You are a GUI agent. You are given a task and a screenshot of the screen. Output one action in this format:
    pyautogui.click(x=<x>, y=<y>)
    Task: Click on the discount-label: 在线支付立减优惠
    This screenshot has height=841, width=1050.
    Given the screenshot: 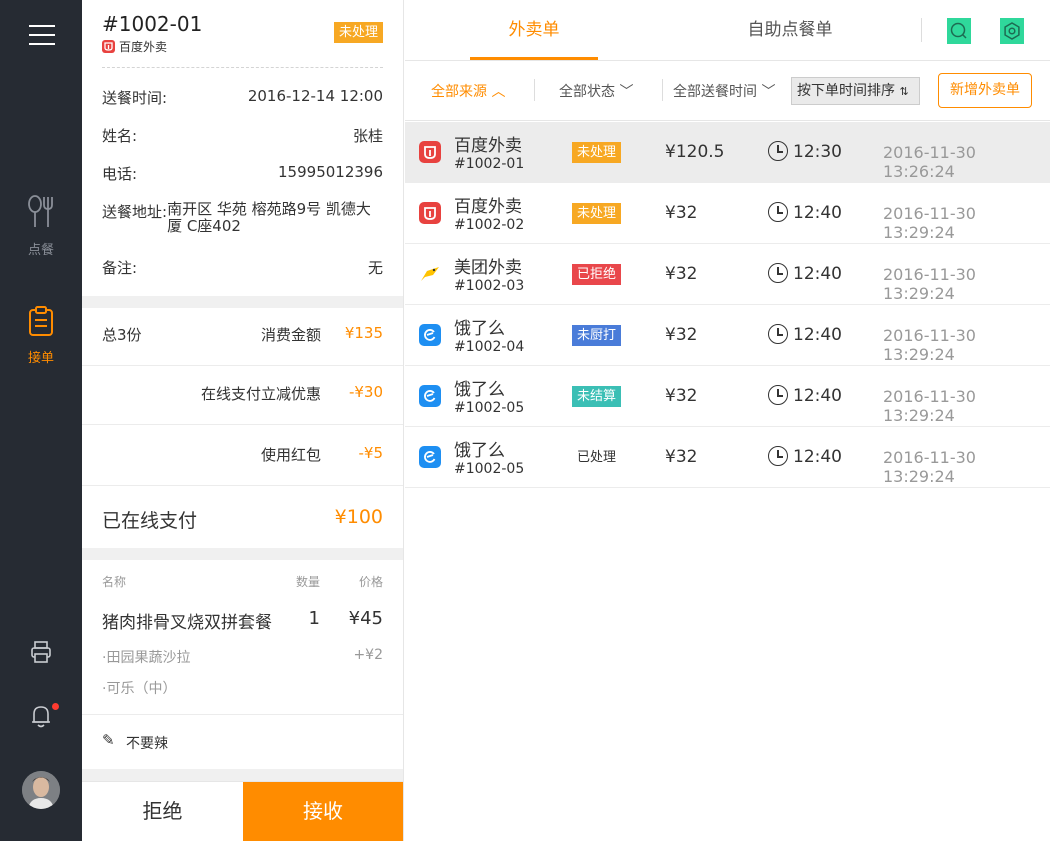 What is the action you would take?
    pyautogui.click(x=260, y=394)
    